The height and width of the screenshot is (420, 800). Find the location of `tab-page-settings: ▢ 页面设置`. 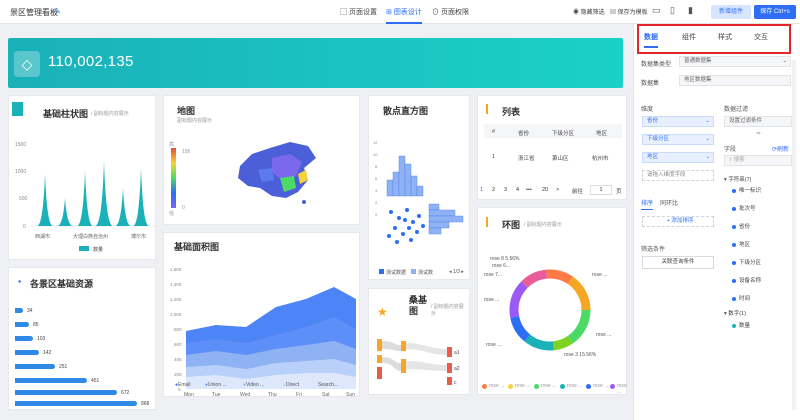

tab-page-settings: ▢ 页面设置 is located at coordinates (358, 12).